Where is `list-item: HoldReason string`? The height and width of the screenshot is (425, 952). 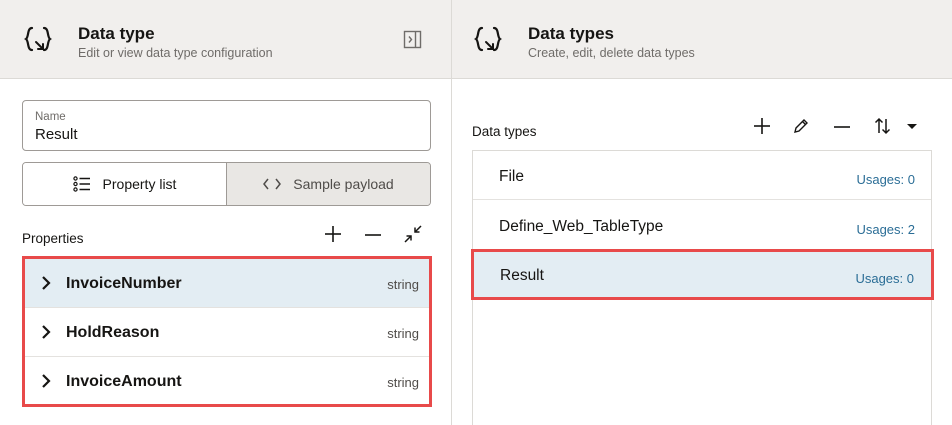 list-item: HoldReason string is located at coordinates (227, 332).